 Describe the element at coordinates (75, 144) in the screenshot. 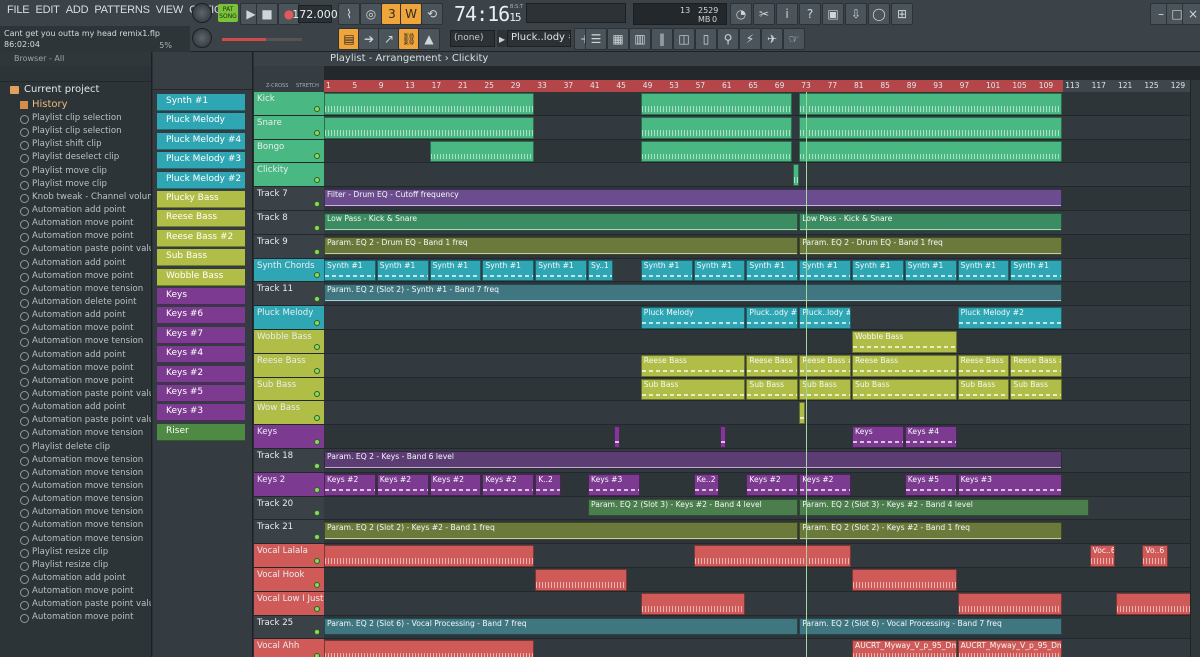

I see `history-item: Playlist shift clip` at that location.